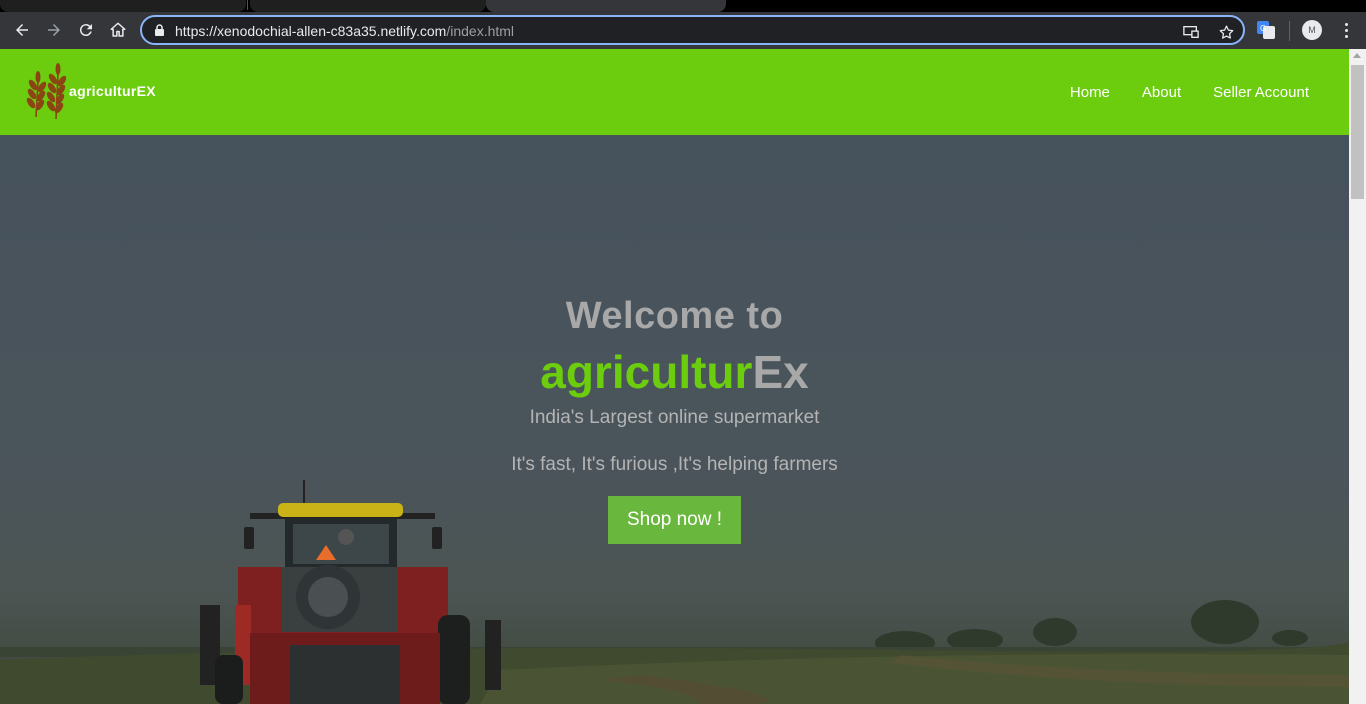 The image size is (1366, 704). What do you see at coordinates (22, 30) in the screenshot?
I see `back-icon` at bounding box center [22, 30].